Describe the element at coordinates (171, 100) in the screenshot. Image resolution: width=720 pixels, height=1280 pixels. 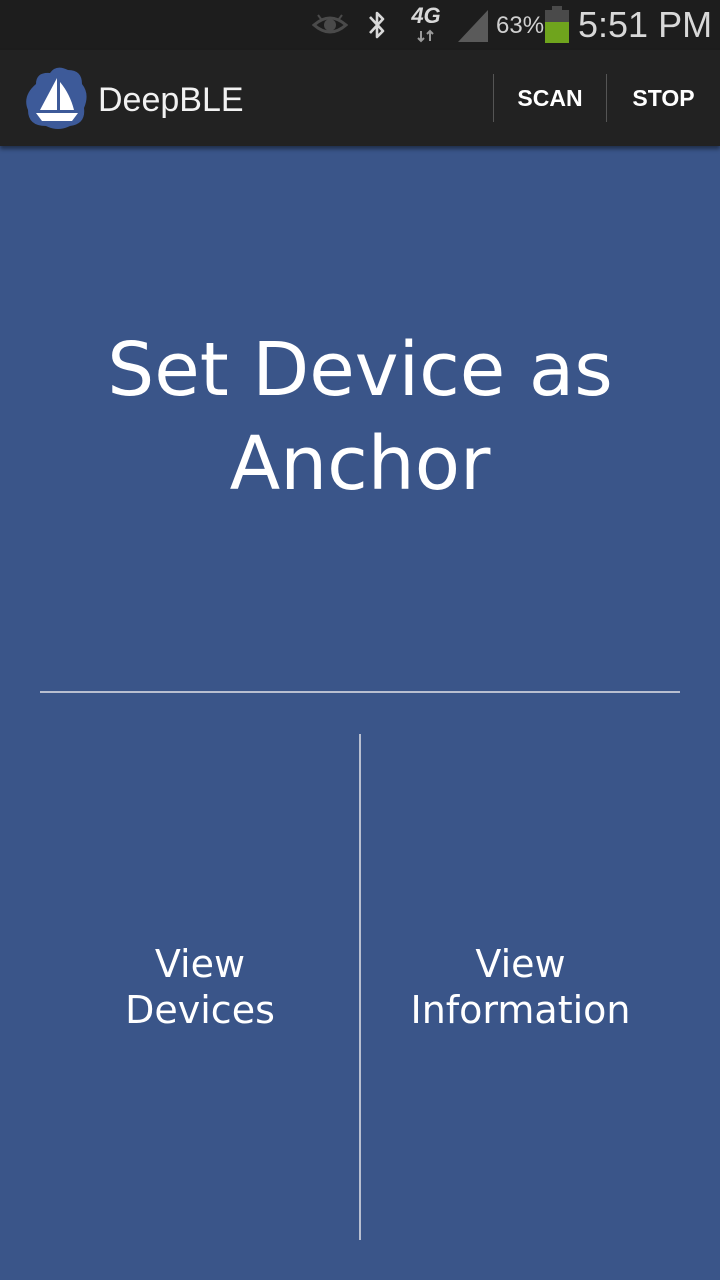
I see `app-title: DeepBLE` at that location.